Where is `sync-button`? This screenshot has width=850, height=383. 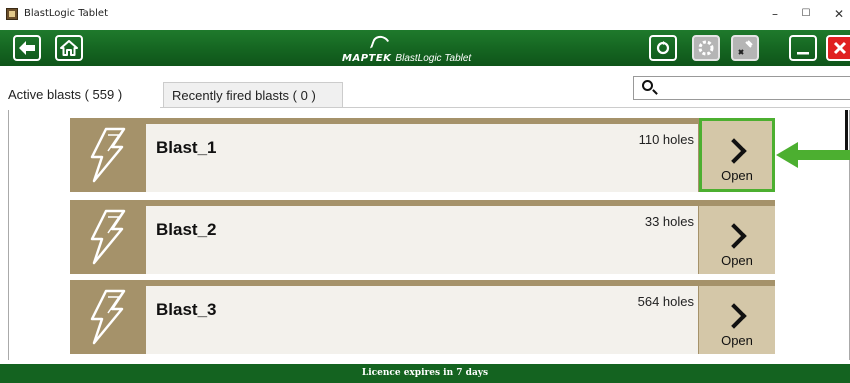
sync-button is located at coordinates (663, 48).